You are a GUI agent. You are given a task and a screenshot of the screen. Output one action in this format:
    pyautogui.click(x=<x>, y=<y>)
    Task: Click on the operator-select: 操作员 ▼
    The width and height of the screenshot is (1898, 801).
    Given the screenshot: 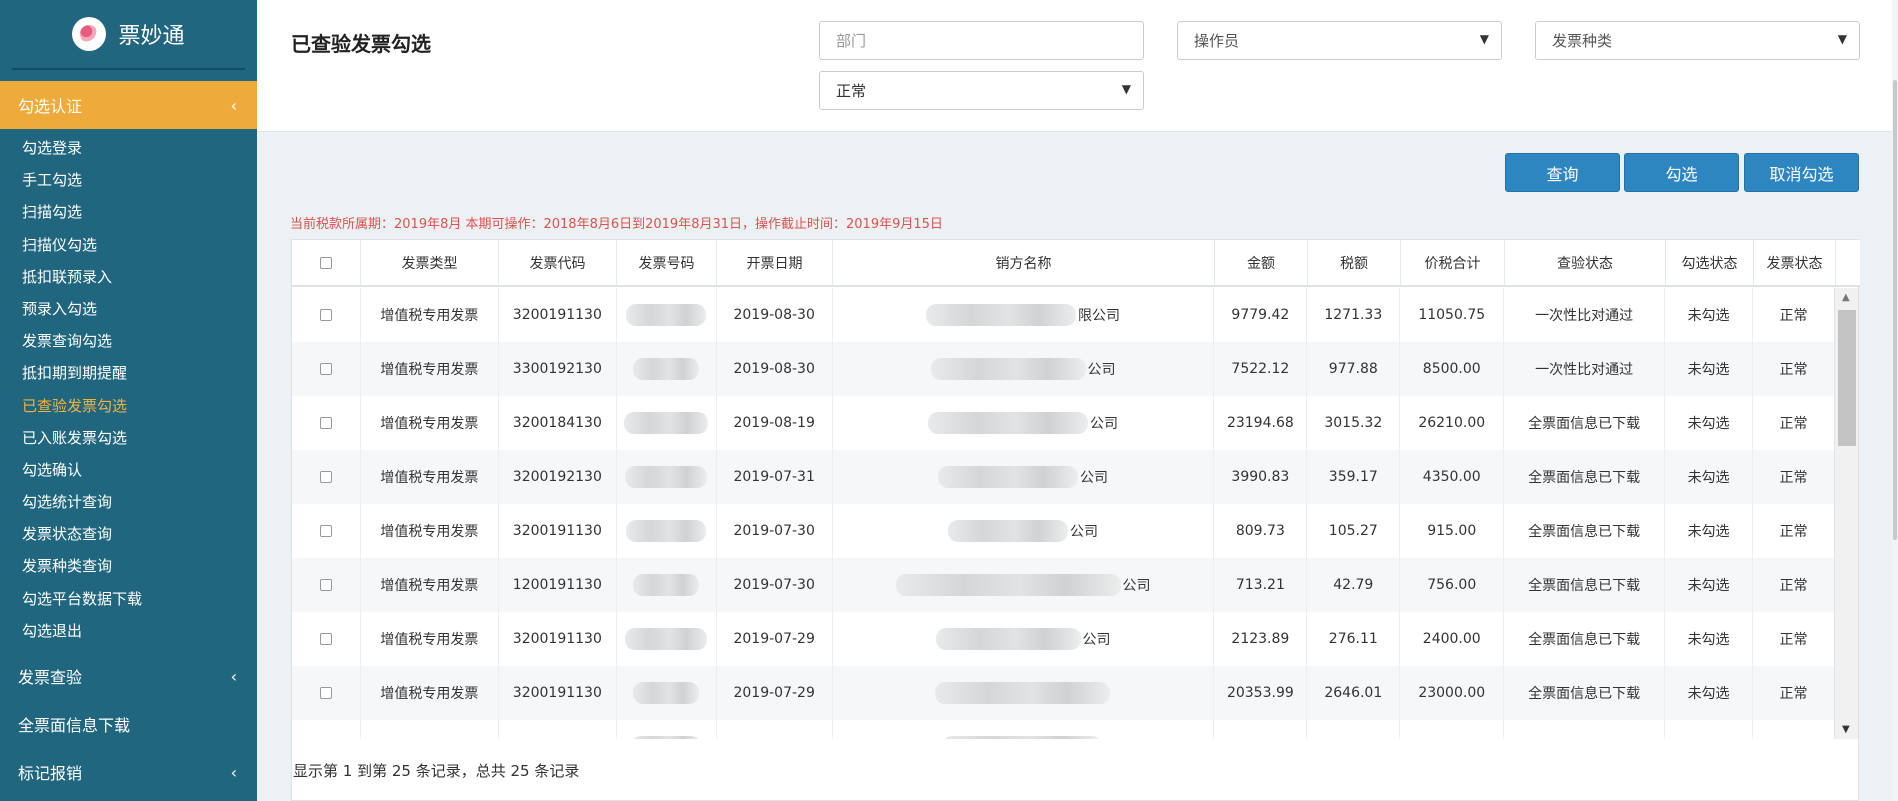 What is the action you would take?
    pyautogui.click(x=1339, y=40)
    